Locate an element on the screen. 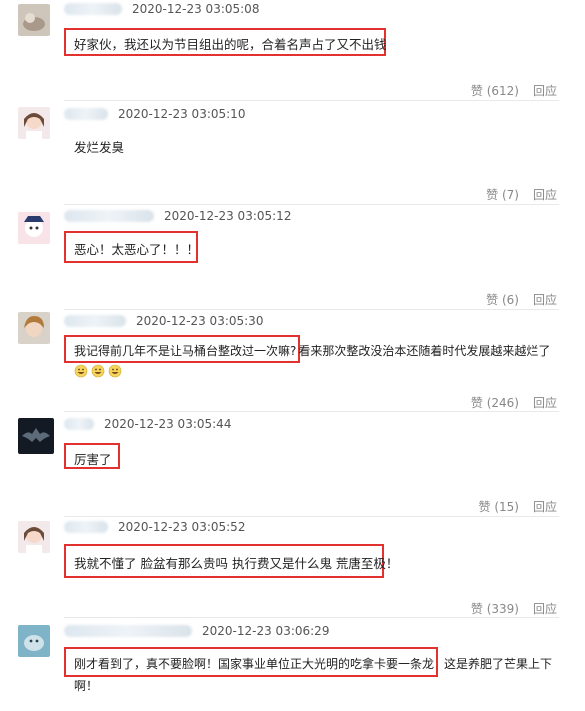 Image resolution: width=585 pixels, height=711 pixels. comment-text: 好家伙，我还以为节目组出的呢，合着名声占了又不出钱 is located at coordinates (230, 44).